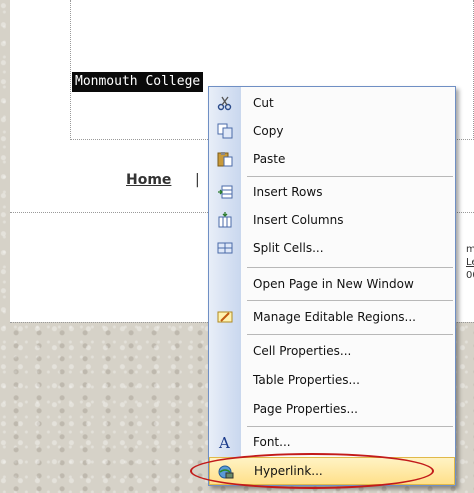 This screenshot has height=493, width=474. I want to click on paste-icon, so click(225, 159).